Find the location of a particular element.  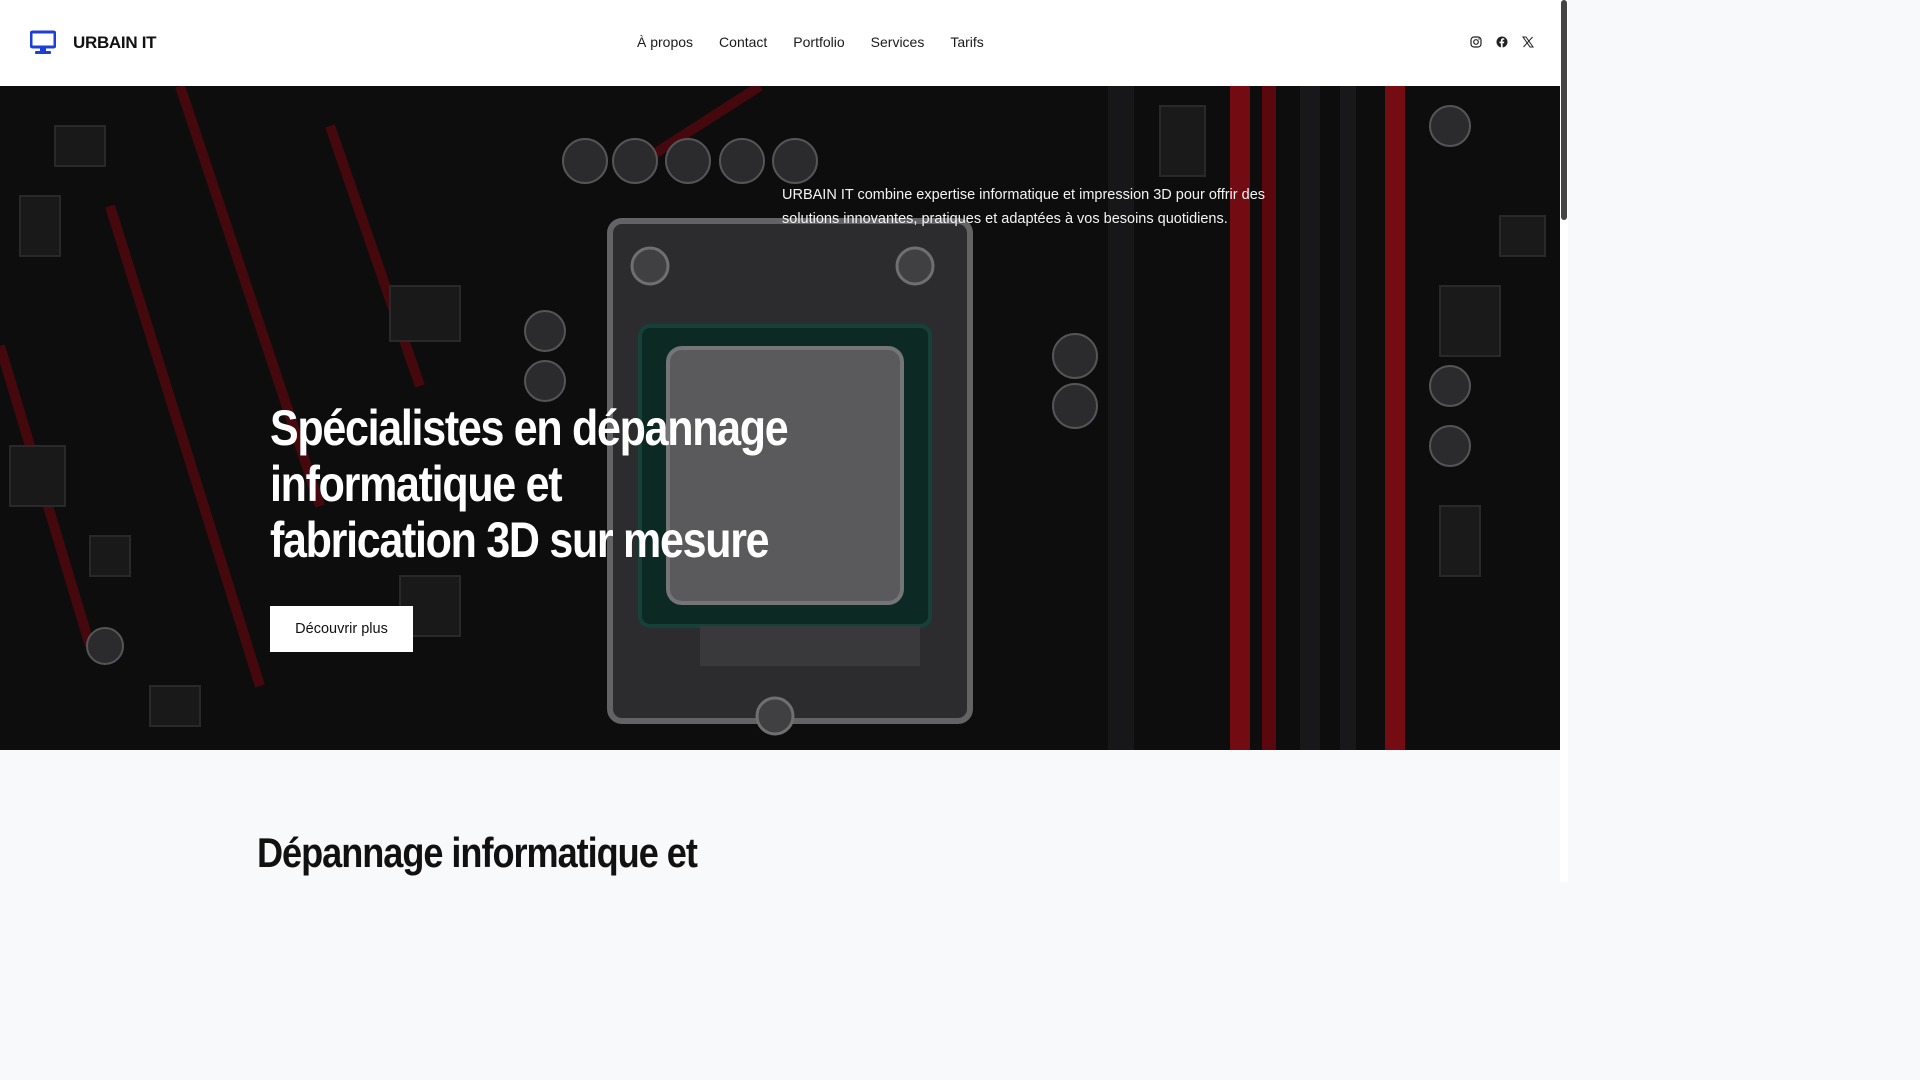

scrollbar is located at coordinates (1564, 441).